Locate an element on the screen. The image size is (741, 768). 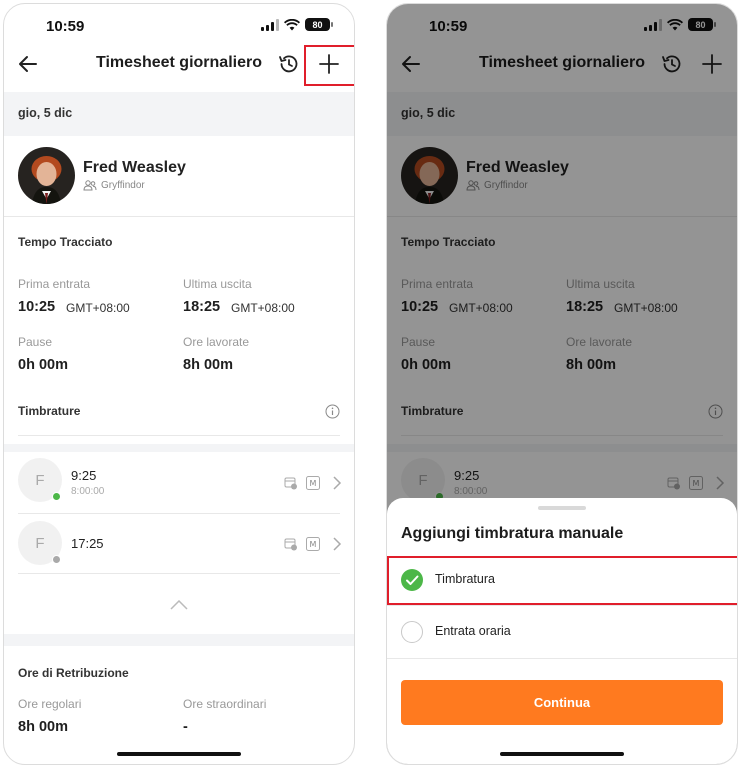
page-title: Timesheet giornaliero is located at coordinates (179, 62).